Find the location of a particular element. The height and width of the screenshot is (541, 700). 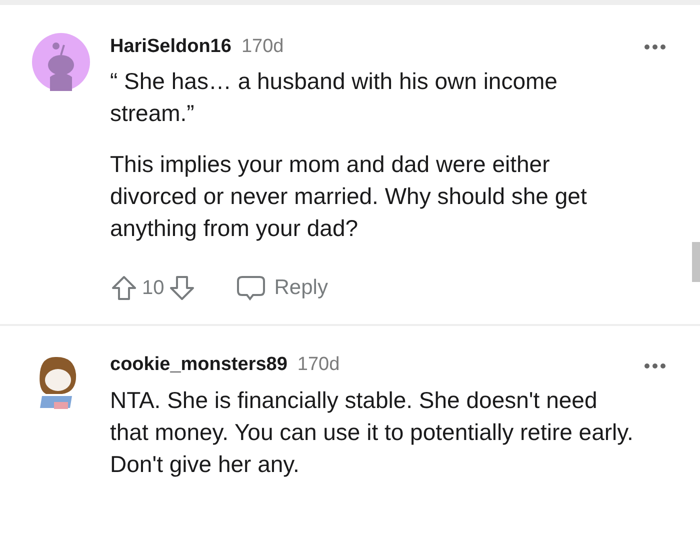

downvote-icon is located at coordinates (182, 288).